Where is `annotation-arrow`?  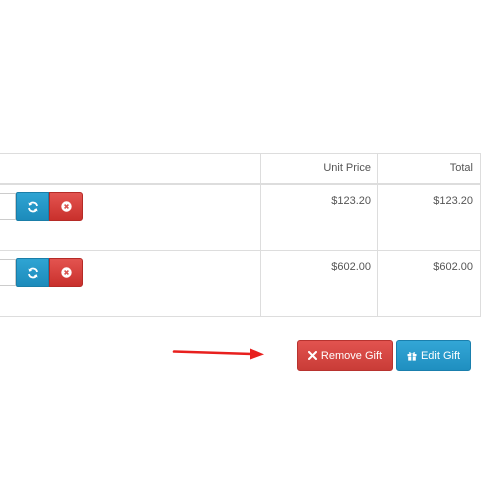
annotation-arrow is located at coordinates (218, 354).